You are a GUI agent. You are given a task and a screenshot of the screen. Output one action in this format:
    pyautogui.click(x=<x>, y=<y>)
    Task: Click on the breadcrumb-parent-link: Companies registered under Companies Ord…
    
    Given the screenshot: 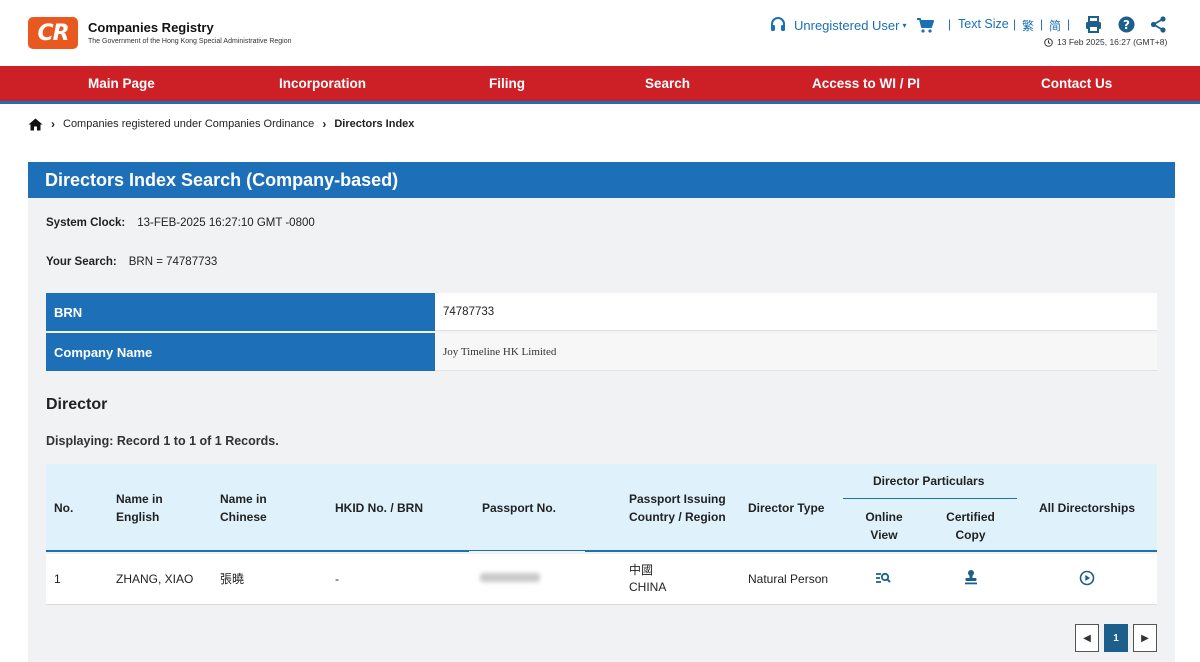 What is the action you would take?
    pyautogui.click(x=188, y=124)
    